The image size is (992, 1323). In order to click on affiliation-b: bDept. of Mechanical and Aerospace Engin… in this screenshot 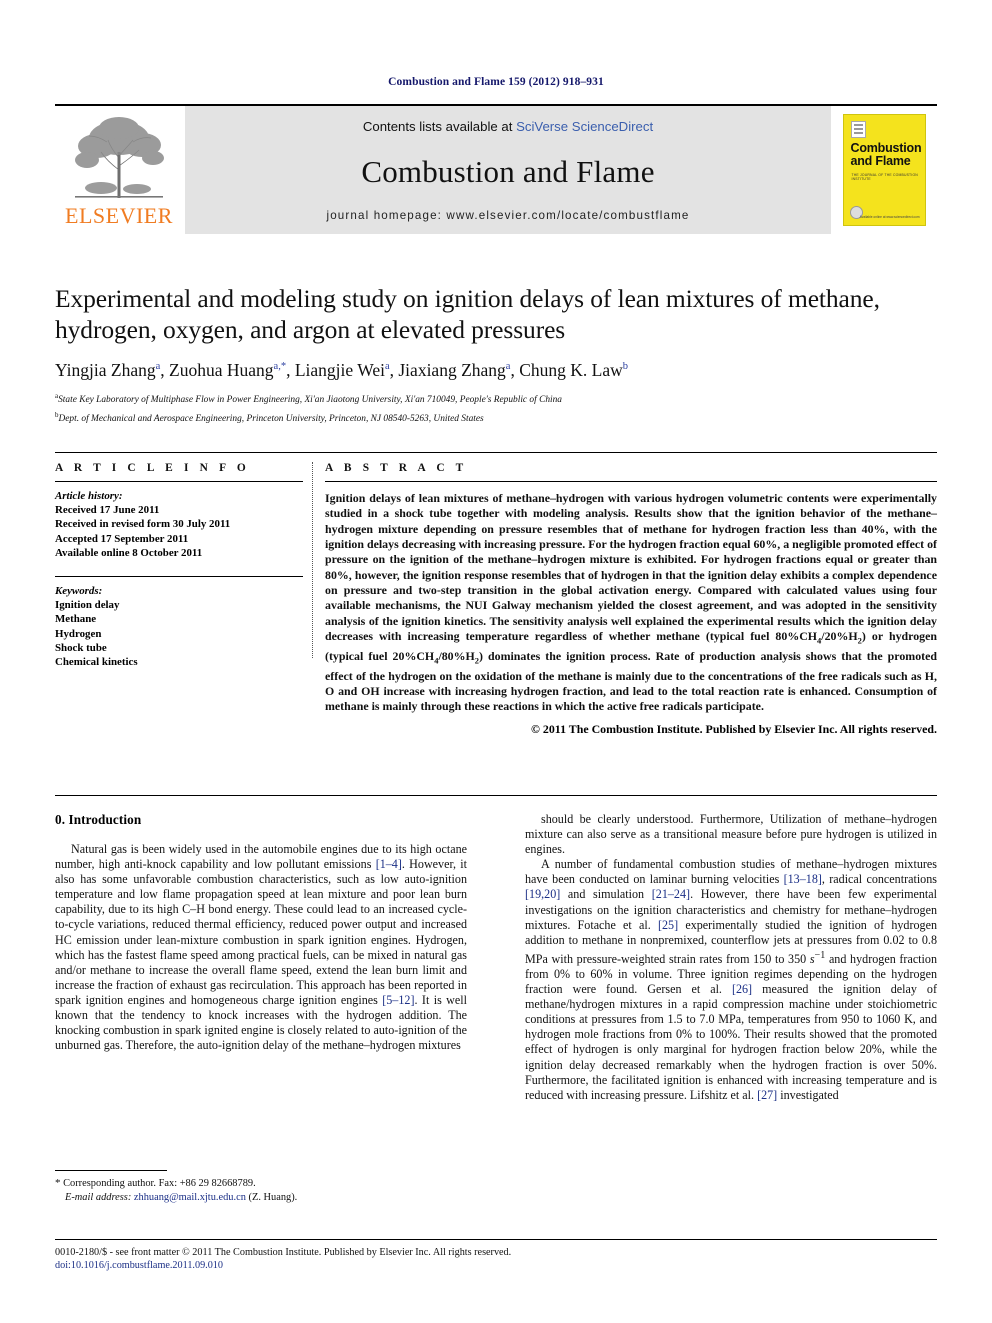, I will do `click(496, 417)`.